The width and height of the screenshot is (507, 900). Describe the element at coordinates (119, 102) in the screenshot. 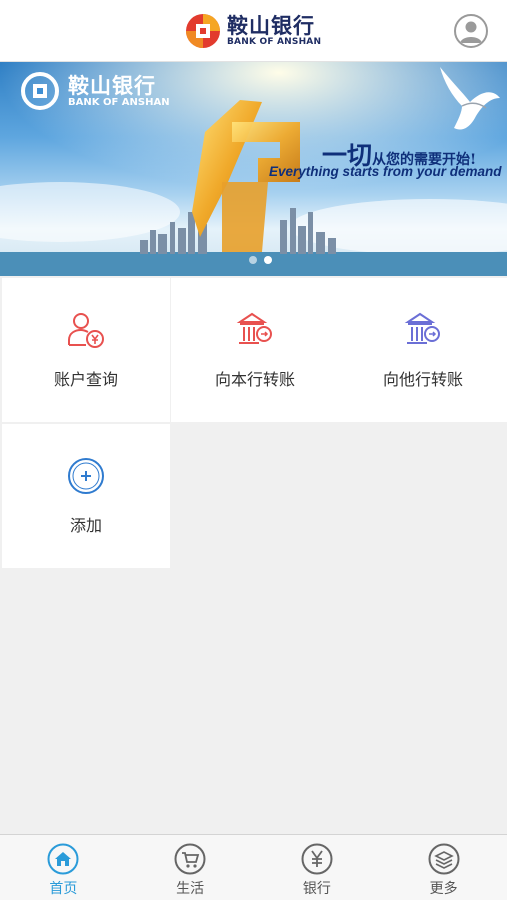

I see `banner-brand-en: BANK OF ANSHAN` at that location.